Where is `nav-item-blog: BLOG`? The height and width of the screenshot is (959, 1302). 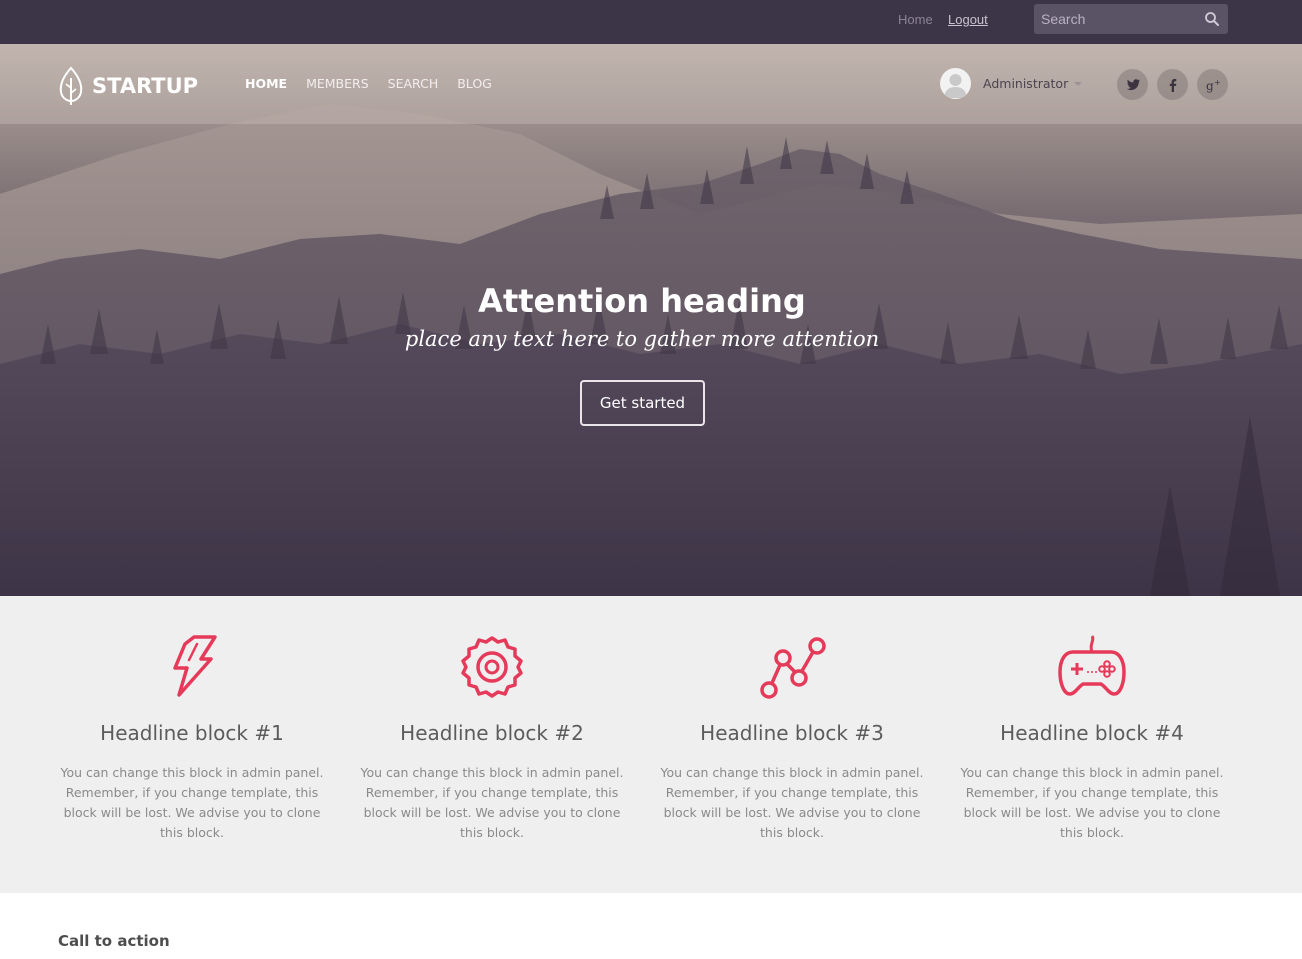
nav-item-blog: BLOG is located at coordinates (474, 83).